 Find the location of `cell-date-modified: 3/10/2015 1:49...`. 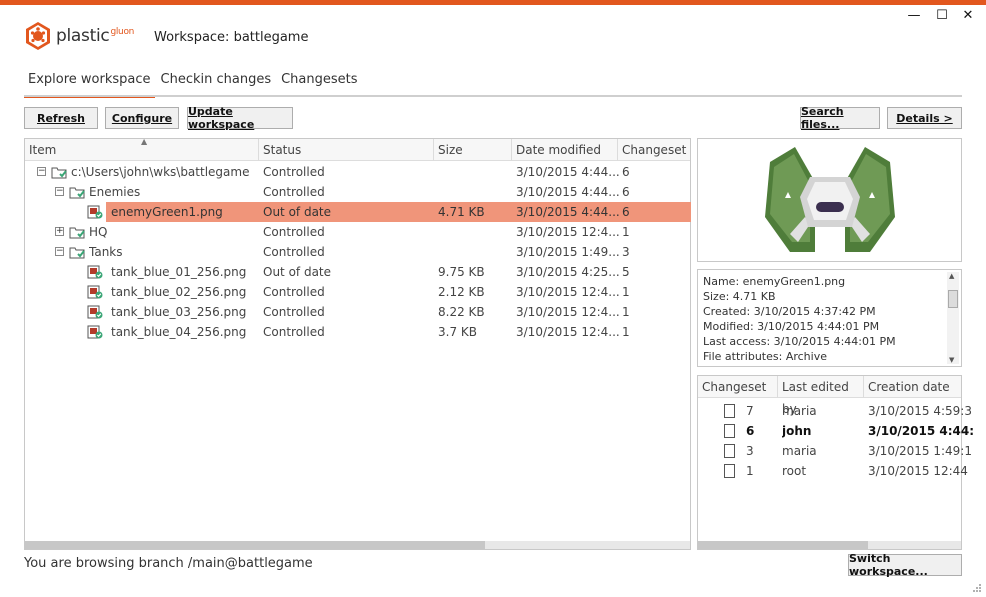

cell-date-modified: 3/10/2015 1:49... is located at coordinates (568, 252).